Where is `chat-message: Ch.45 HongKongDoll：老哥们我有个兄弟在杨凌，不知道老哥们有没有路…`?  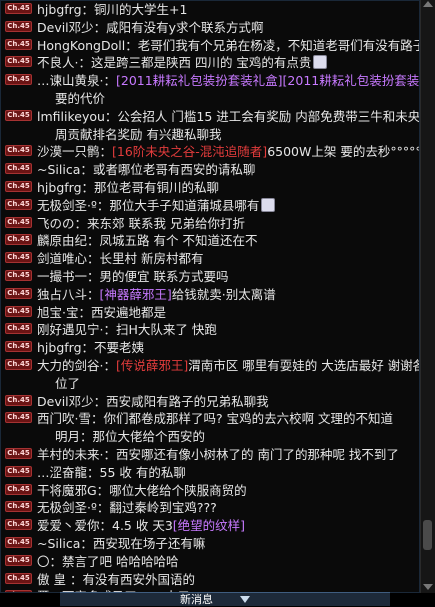
chat-message: Ch.45 HongKongDoll：老哥们我有个兄弟在杨凌，不知道老哥们有没有路… is located at coordinates (210, 46).